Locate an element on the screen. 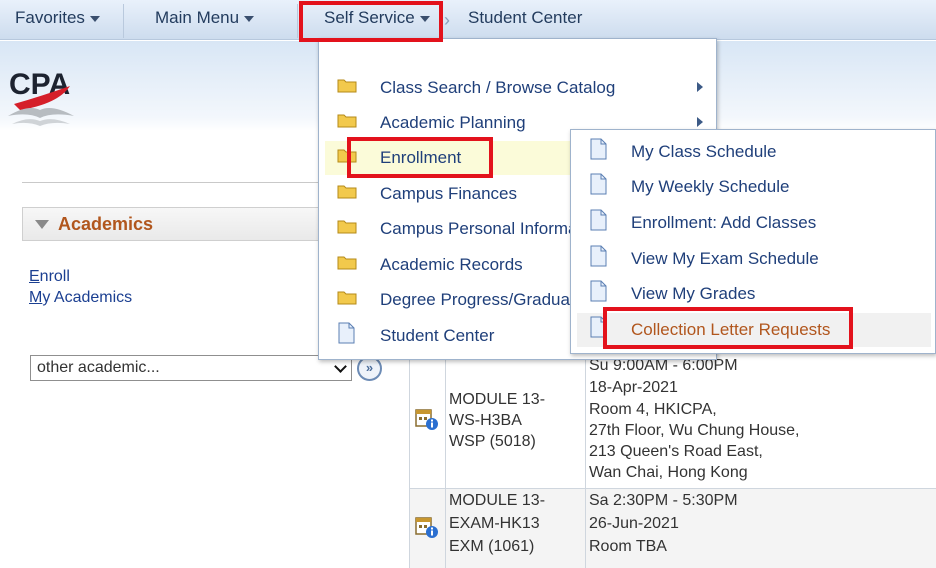 Image resolution: width=936 pixels, height=568 pixels. submenu-item-label: Enrollment: Add Classes is located at coordinates (724, 222).